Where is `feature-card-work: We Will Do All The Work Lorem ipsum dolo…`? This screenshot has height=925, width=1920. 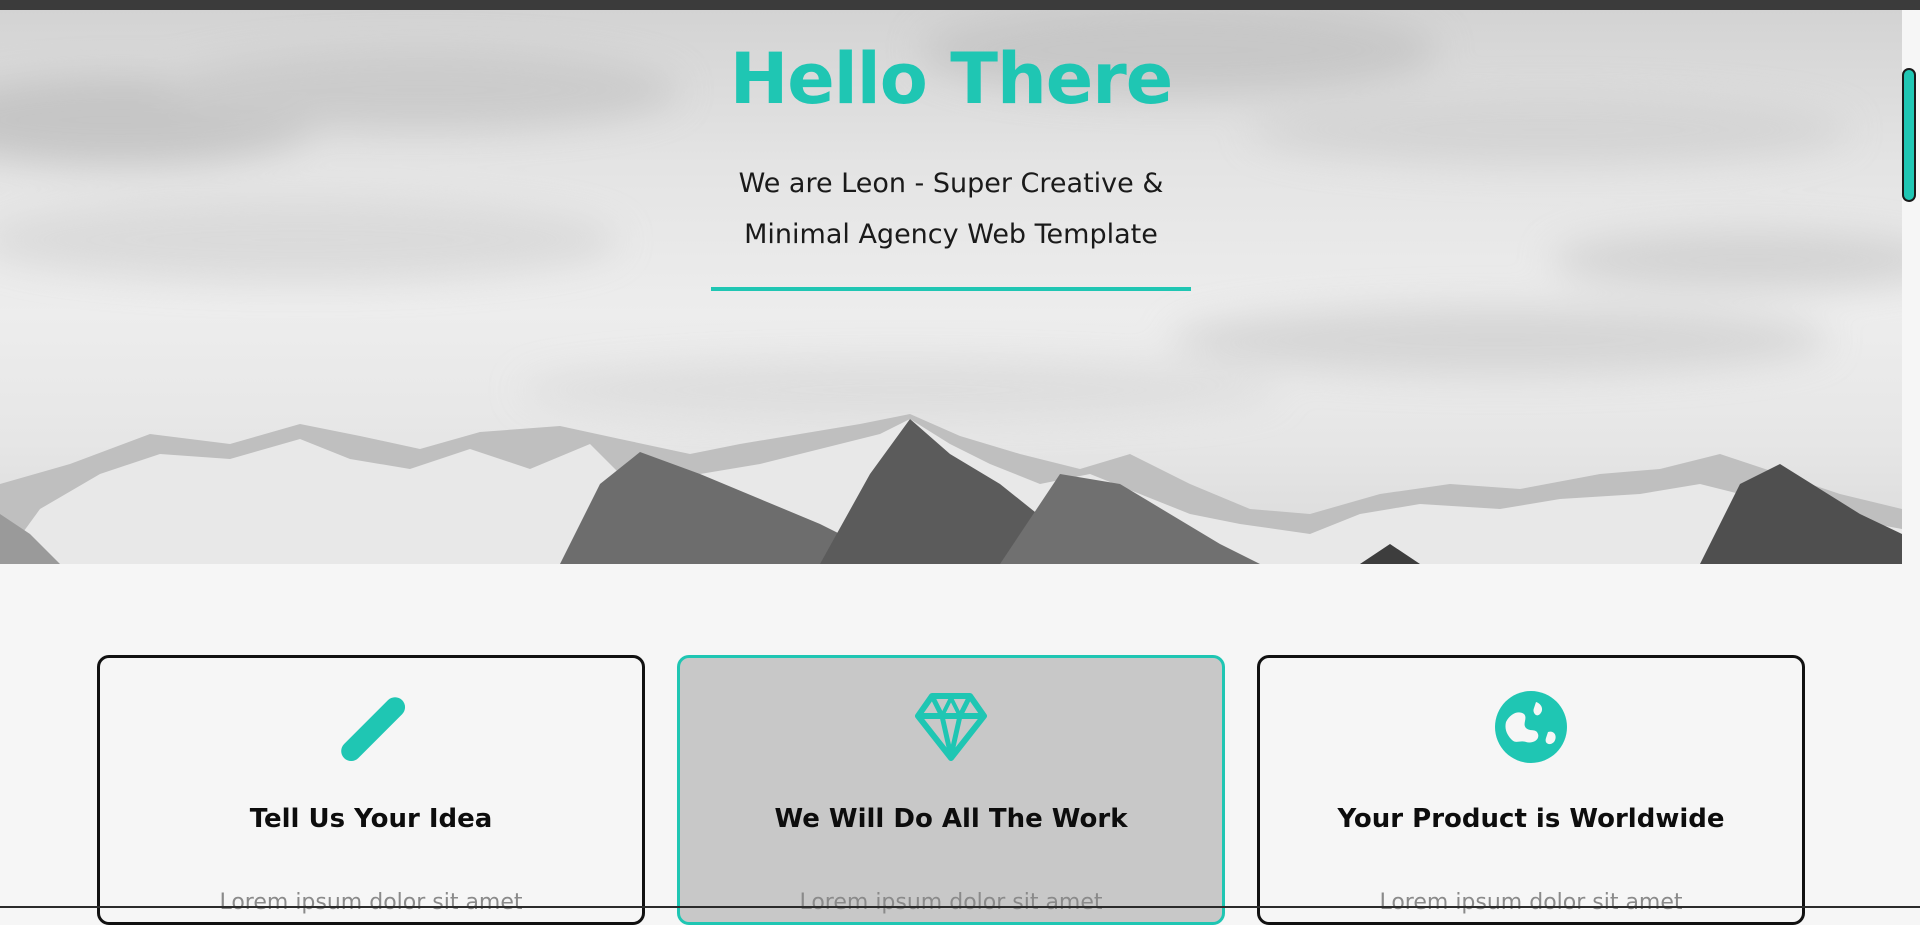
feature-card-work: We Will Do All The Work Lorem ipsum dolo… is located at coordinates (951, 790).